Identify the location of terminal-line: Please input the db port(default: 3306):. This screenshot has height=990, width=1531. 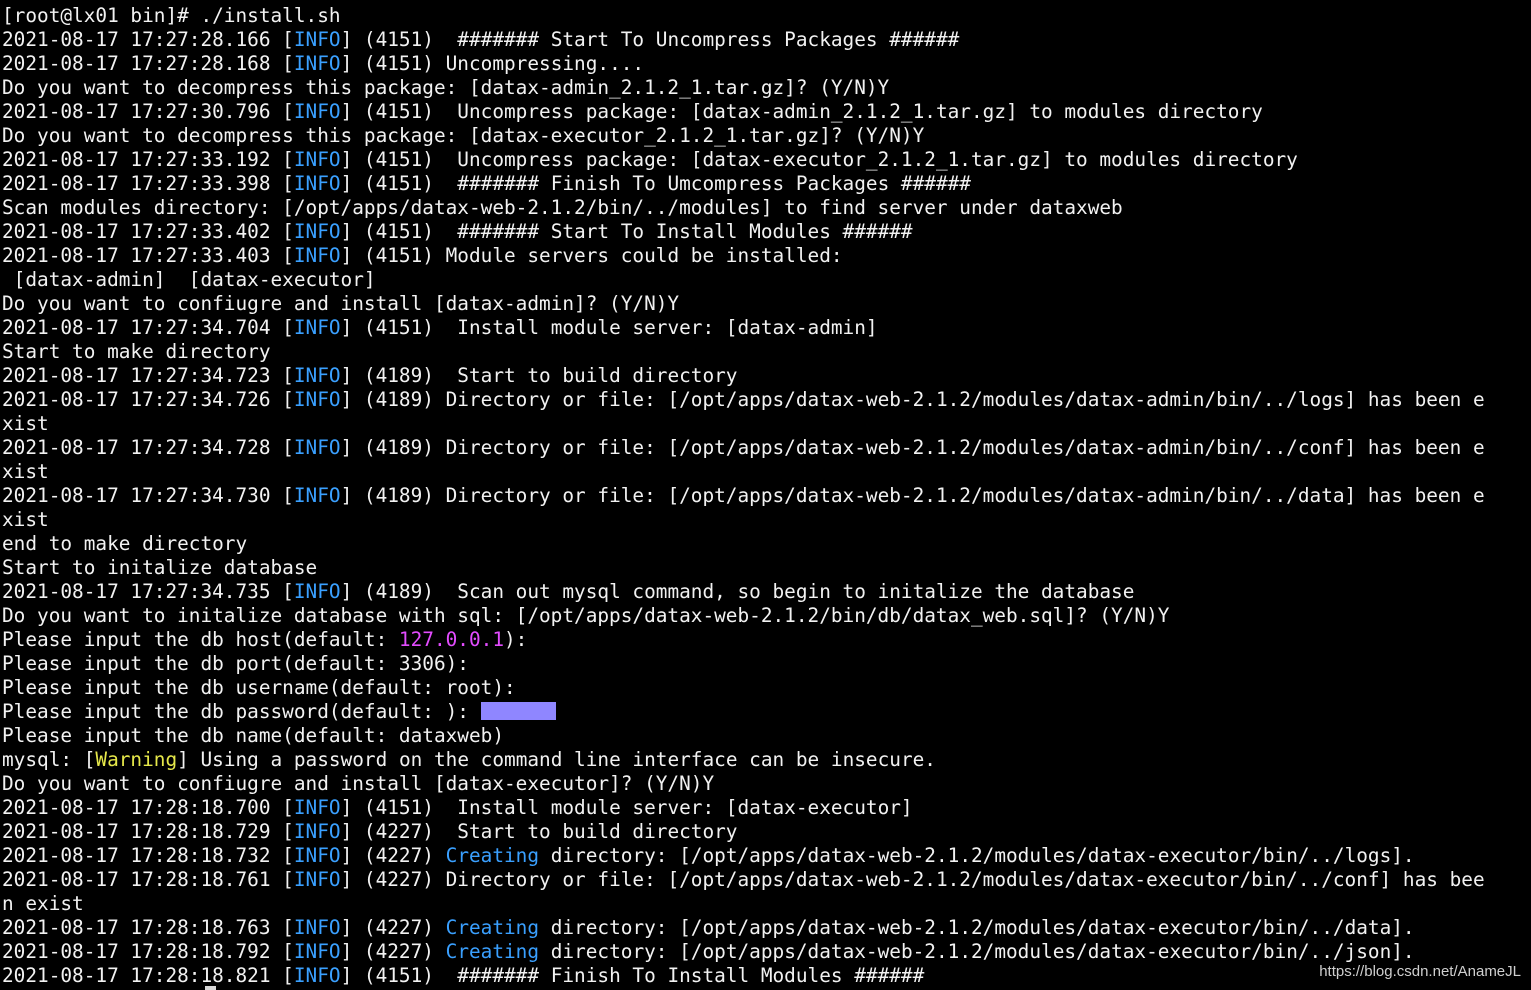
(743, 664).